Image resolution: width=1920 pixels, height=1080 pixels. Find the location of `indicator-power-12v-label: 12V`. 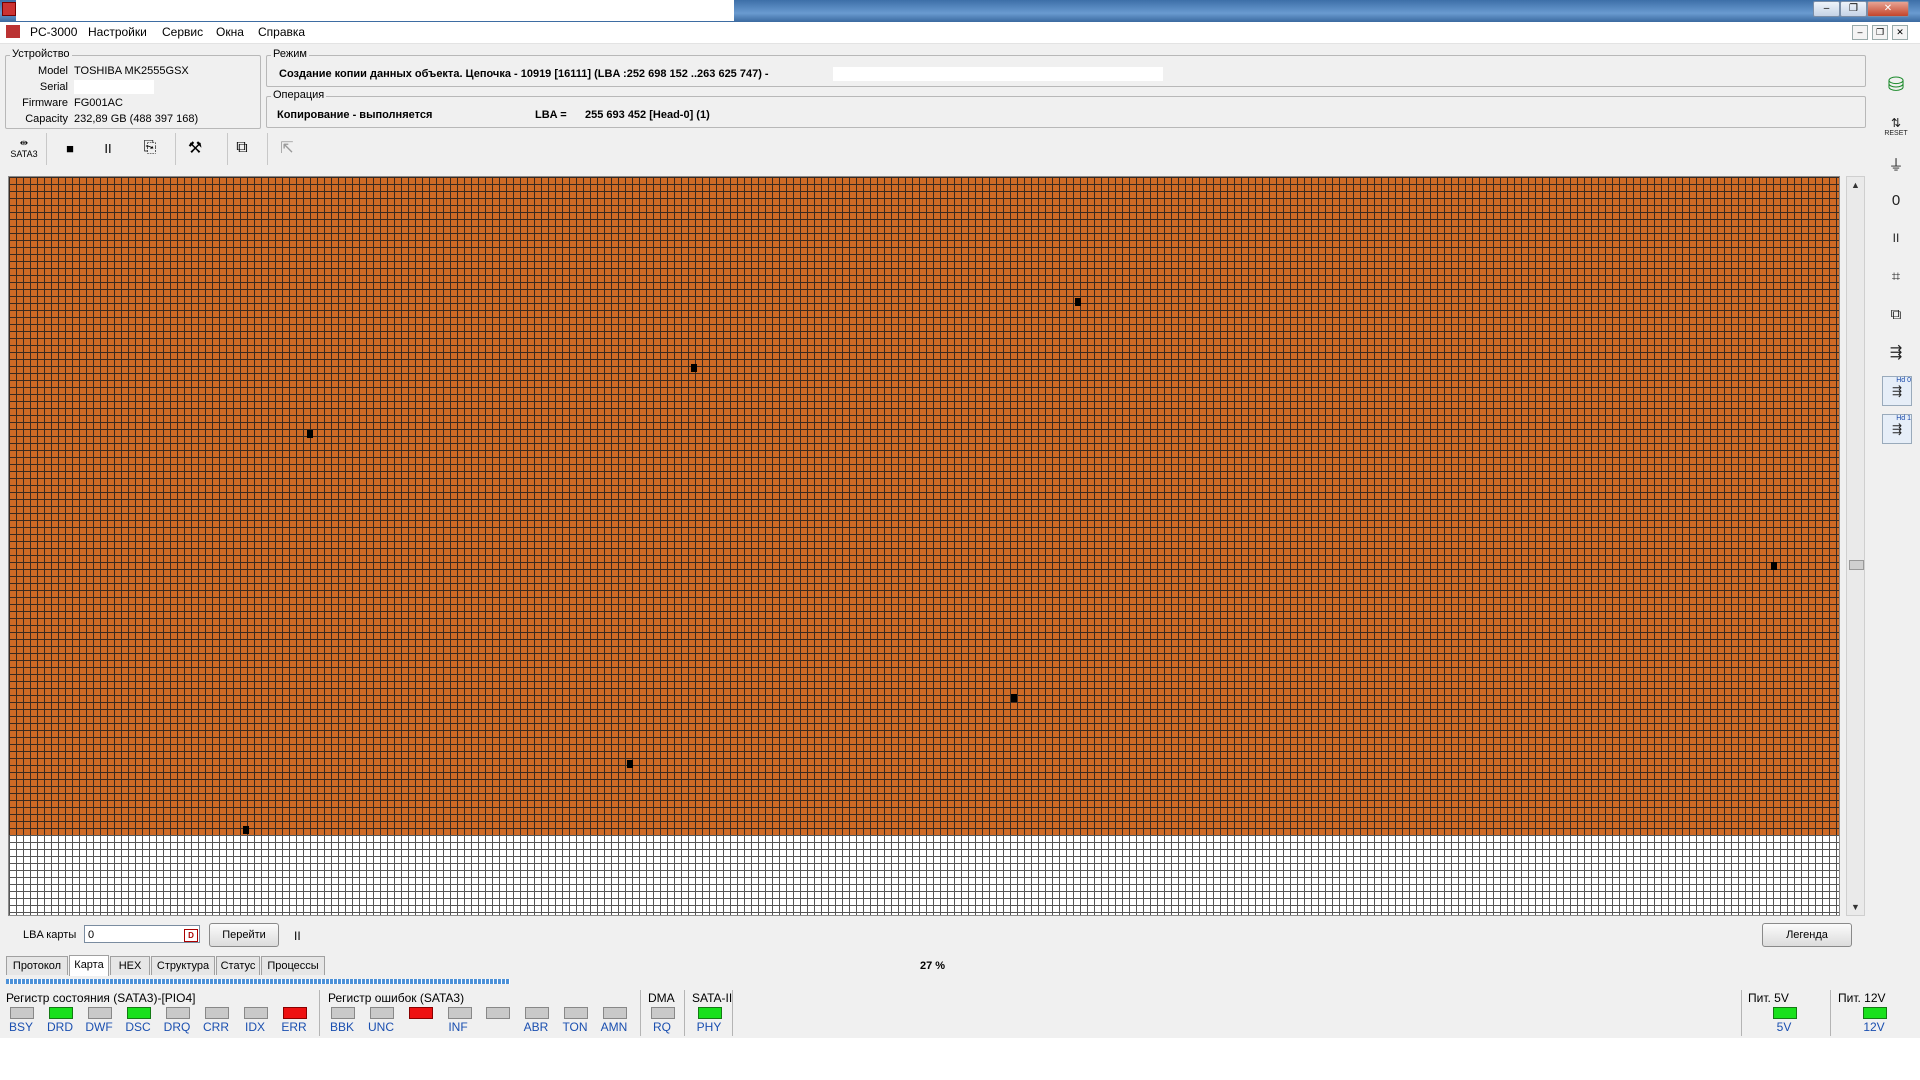

indicator-power-12v-label: 12V is located at coordinates (1874, 1027).